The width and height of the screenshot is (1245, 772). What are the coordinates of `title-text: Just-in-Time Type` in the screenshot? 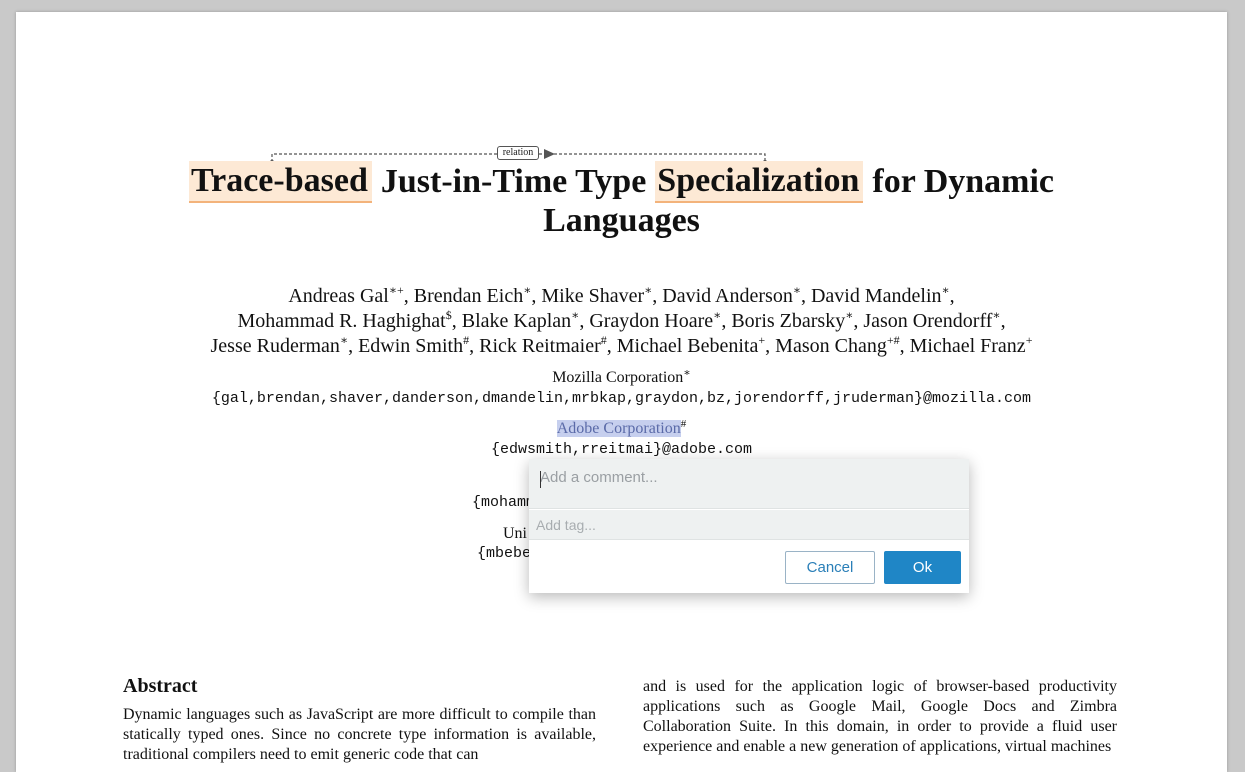 It's located at (513, 181).